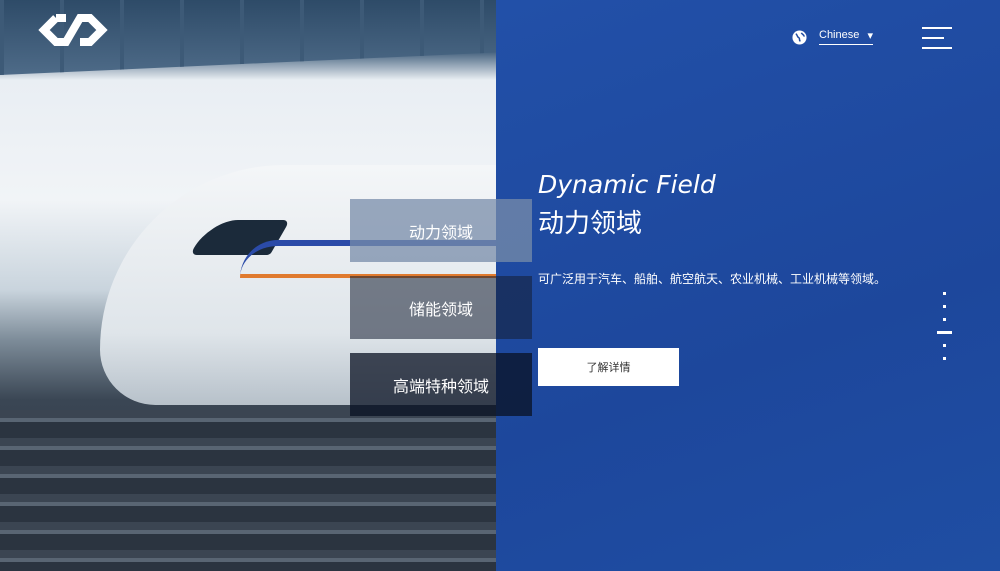 The height and width of the screenshot is (571, 1000). Describe the element at coordinates (944, 332) in the screenshot. I see `pagination-dot-active` at that location.